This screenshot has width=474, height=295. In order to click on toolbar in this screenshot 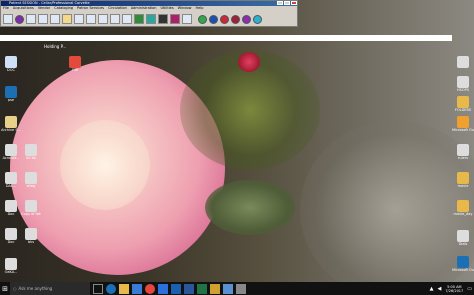, I will do `click(149, 19)`.